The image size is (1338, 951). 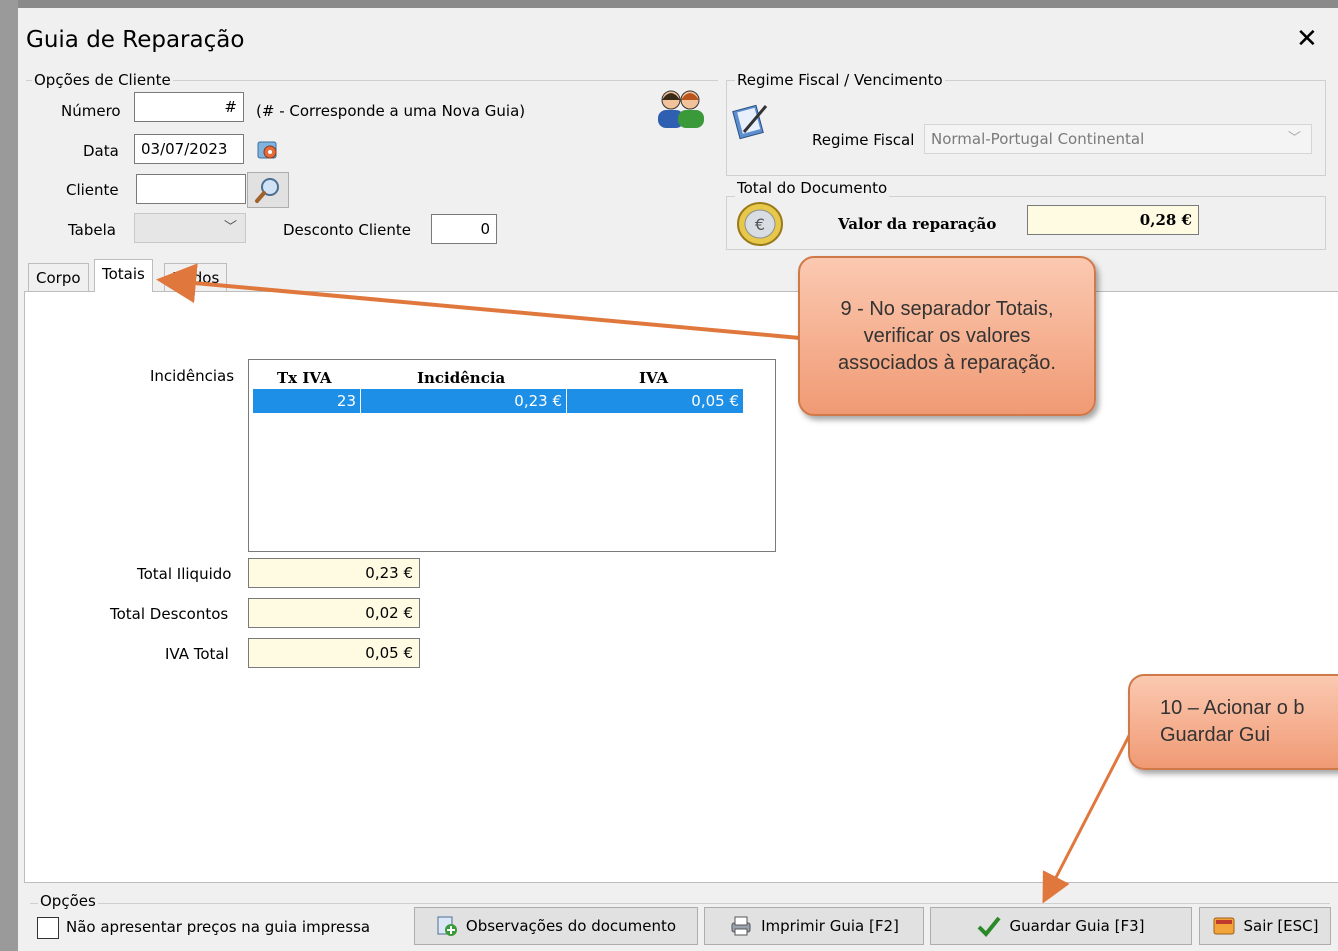 I want to click on guardar-button: Guardar Guia [F3], so click(x=1061, y=926).